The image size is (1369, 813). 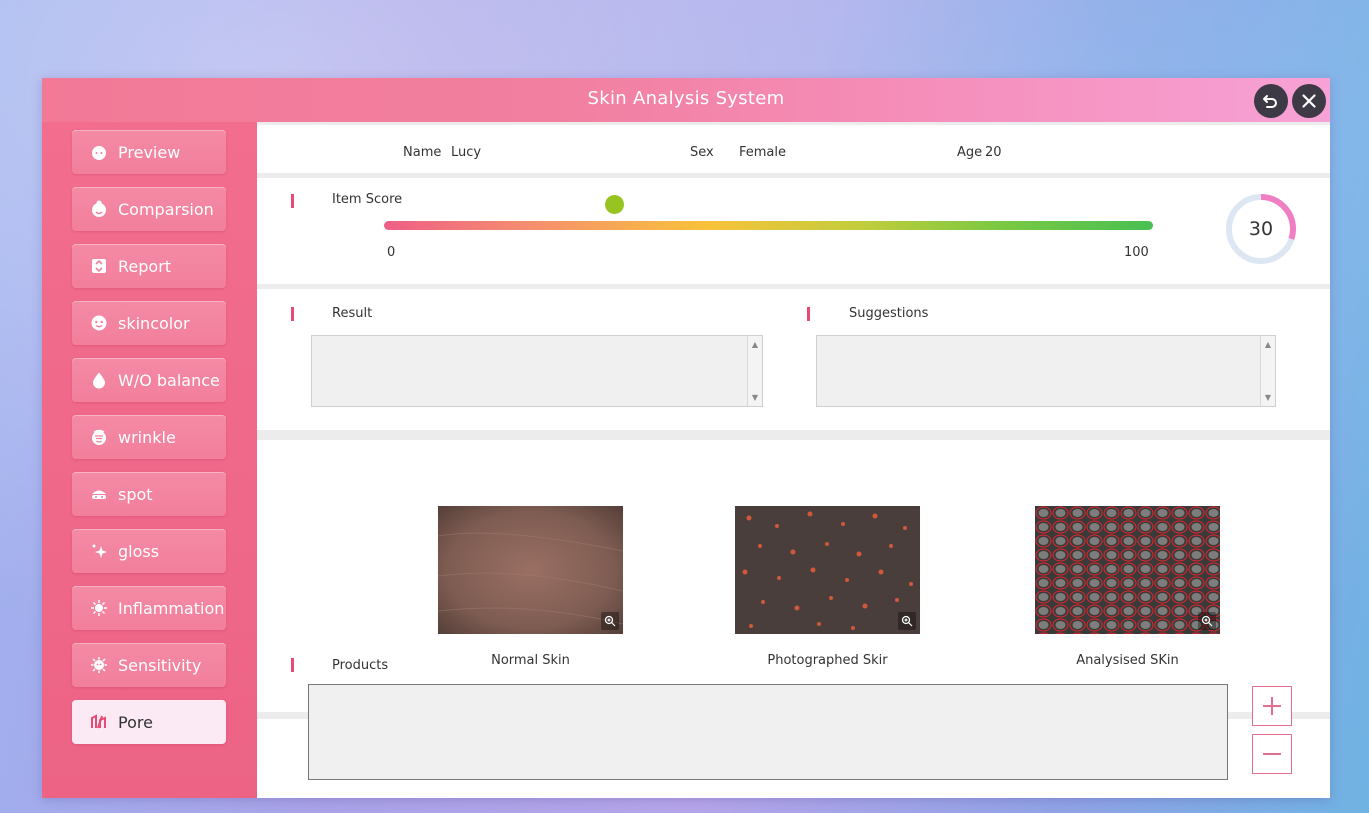 I want to click on sidebar-item-label: wrinkle, so click(x=147, y=437).